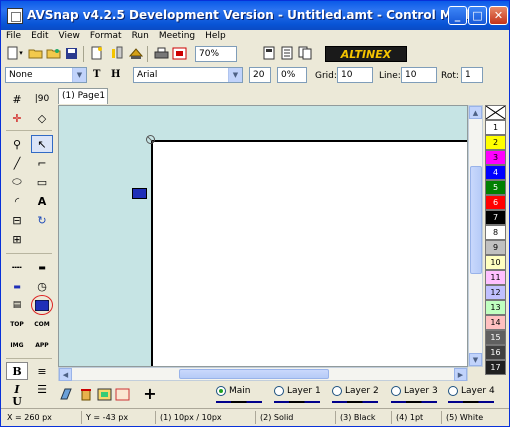 The image size is (510, 427). Describe the element at coordinates (495, 322) in the screenshot. I see `color-swatch: 14` at that location.